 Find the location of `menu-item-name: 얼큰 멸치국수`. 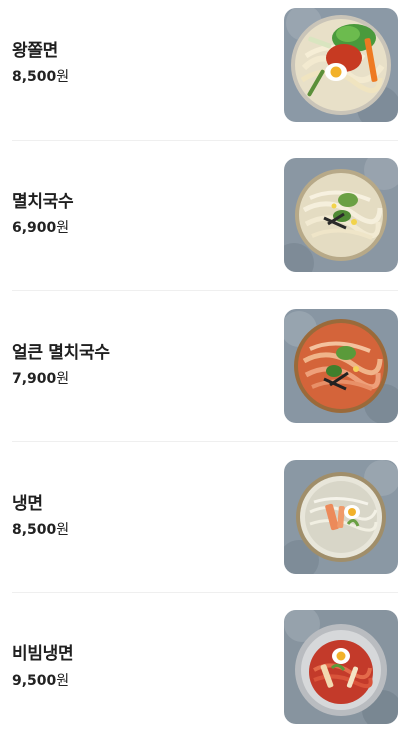

menu-item-name: 얼큰 멸치국수 is located at coordinates (61, 353).